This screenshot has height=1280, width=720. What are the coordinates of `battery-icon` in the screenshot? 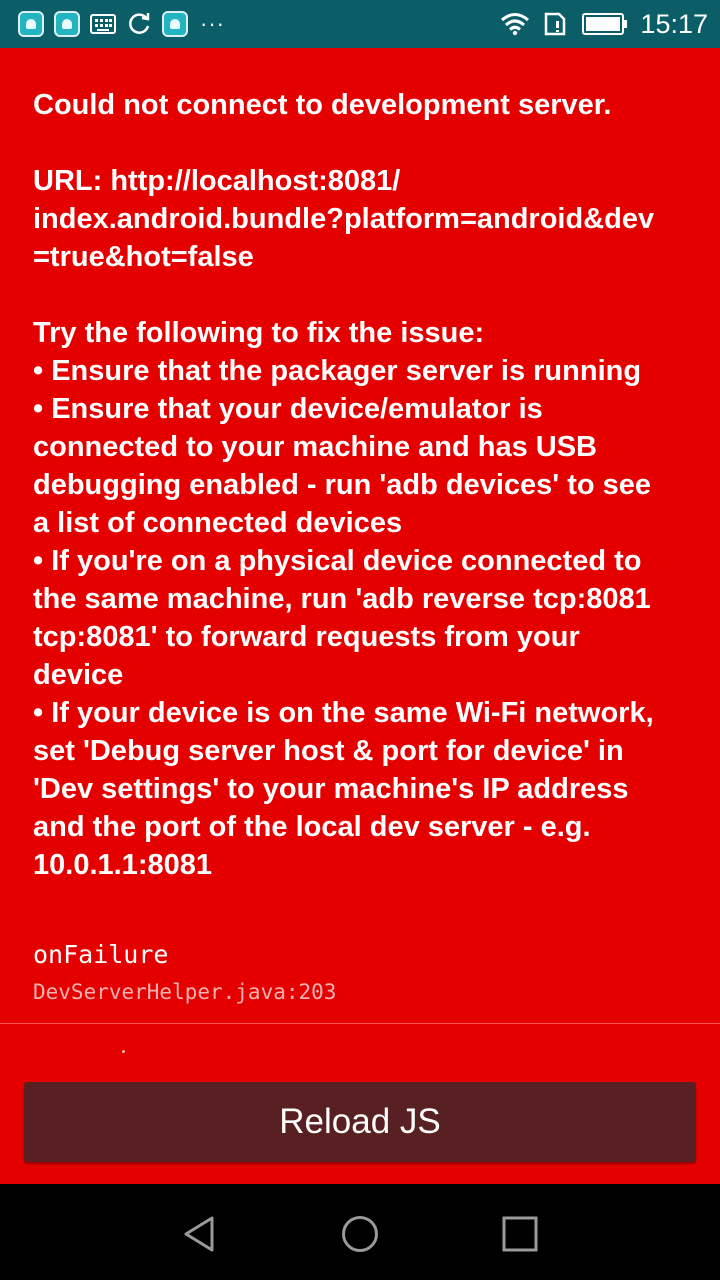 It's located at (605, 24).